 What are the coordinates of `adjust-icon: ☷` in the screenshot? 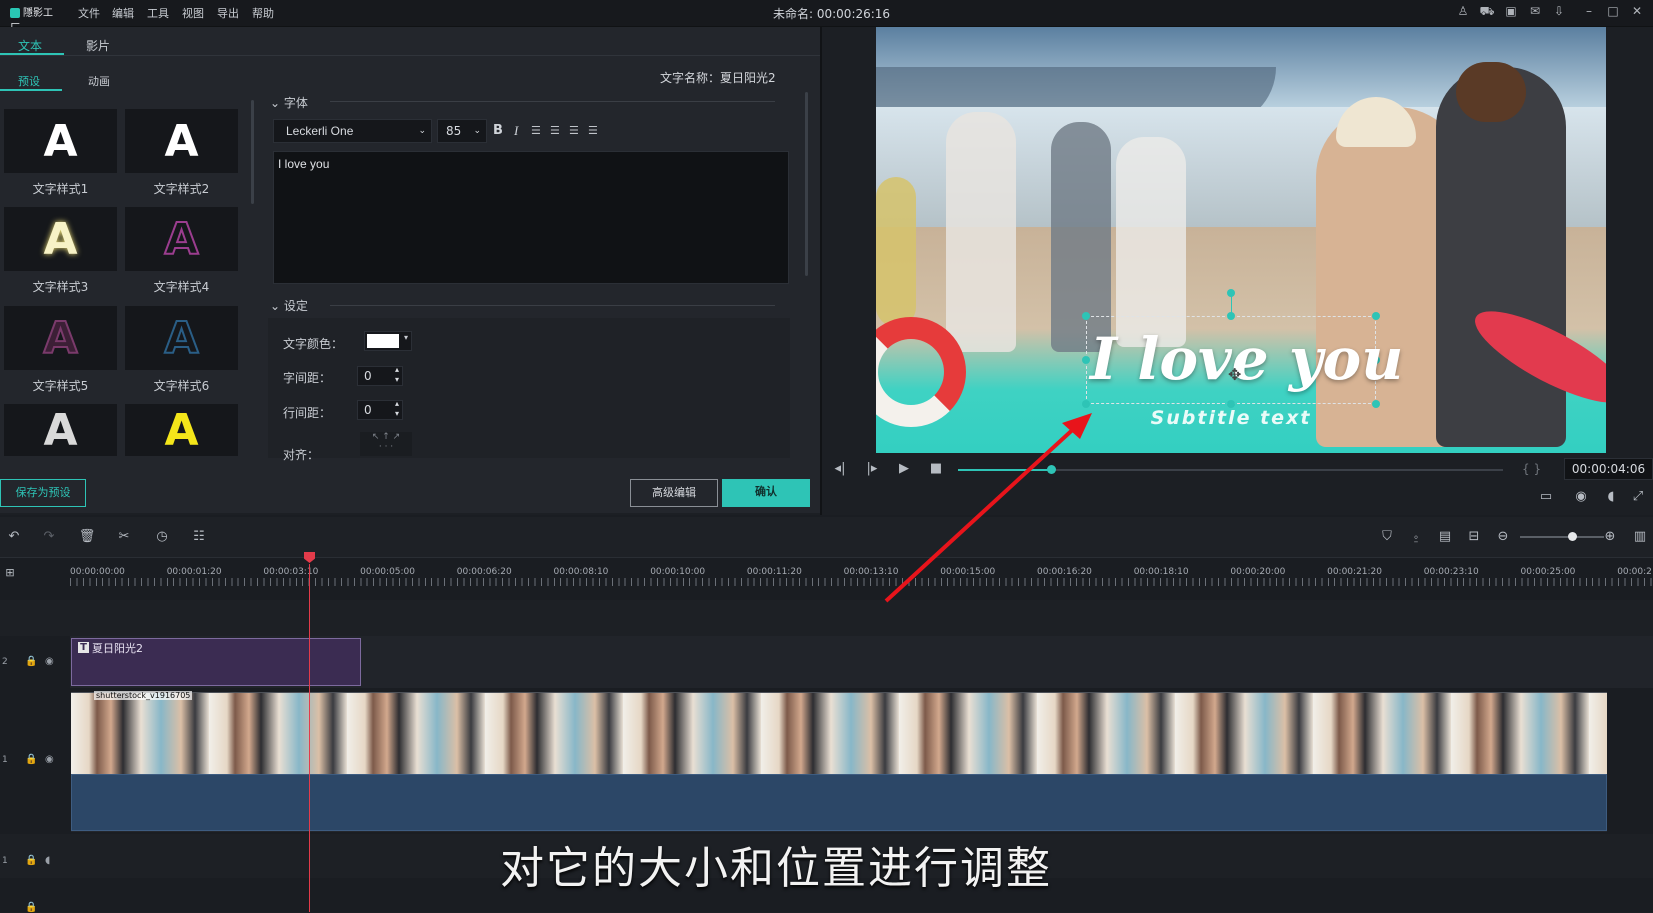 It's located at (199, 536).